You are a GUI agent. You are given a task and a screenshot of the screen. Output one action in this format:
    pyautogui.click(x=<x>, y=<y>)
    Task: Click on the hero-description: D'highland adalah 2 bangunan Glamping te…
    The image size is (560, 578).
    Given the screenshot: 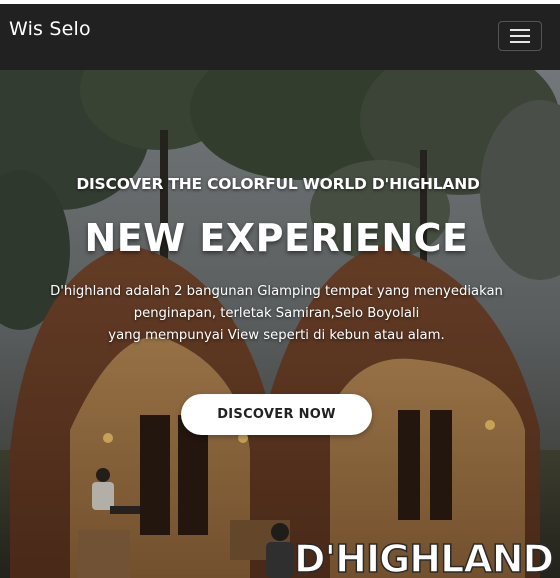 What is the action you would take?
    pyautogui.click(x=276, y=314)
    